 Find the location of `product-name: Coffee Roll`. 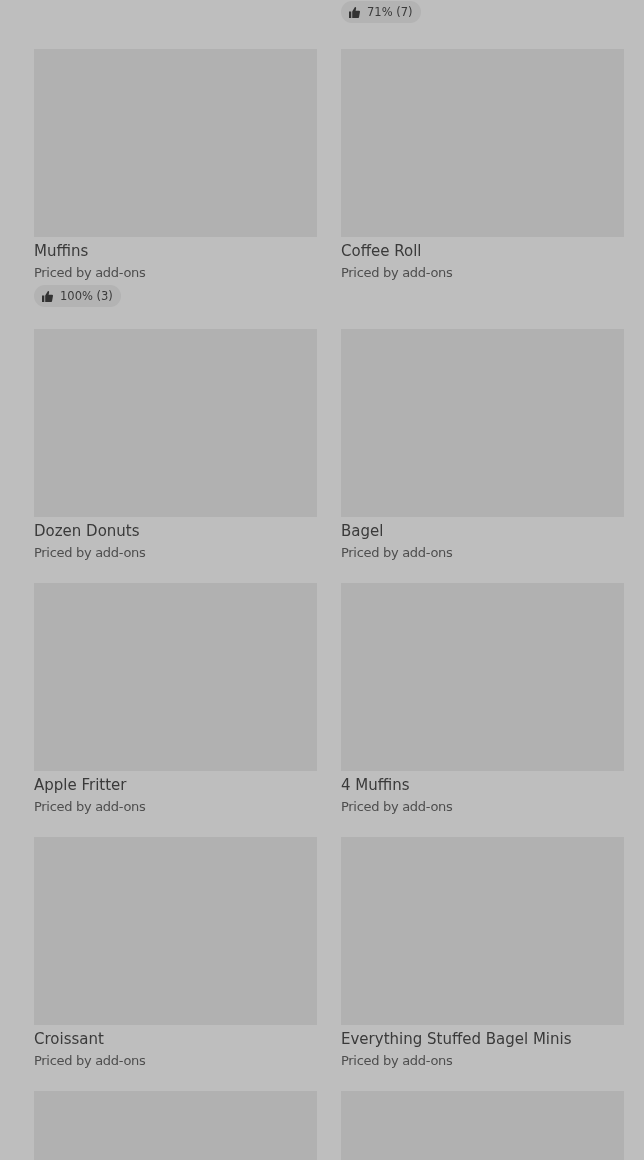

product-name: Coffee Roll is located at coordinates (381, 251).